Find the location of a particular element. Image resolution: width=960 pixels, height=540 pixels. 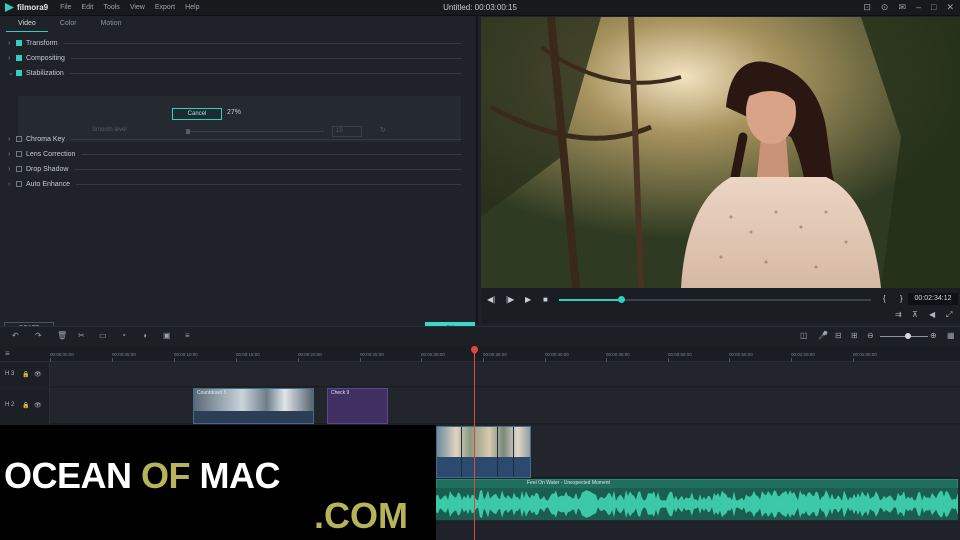

property-transform: › Transform is located at coordinates (234, 43).